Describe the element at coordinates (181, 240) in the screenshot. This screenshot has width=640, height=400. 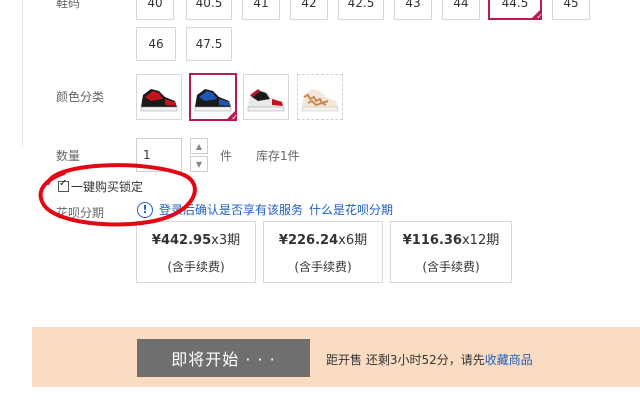
I see `huabei-amount: ¥442.95` at that location.